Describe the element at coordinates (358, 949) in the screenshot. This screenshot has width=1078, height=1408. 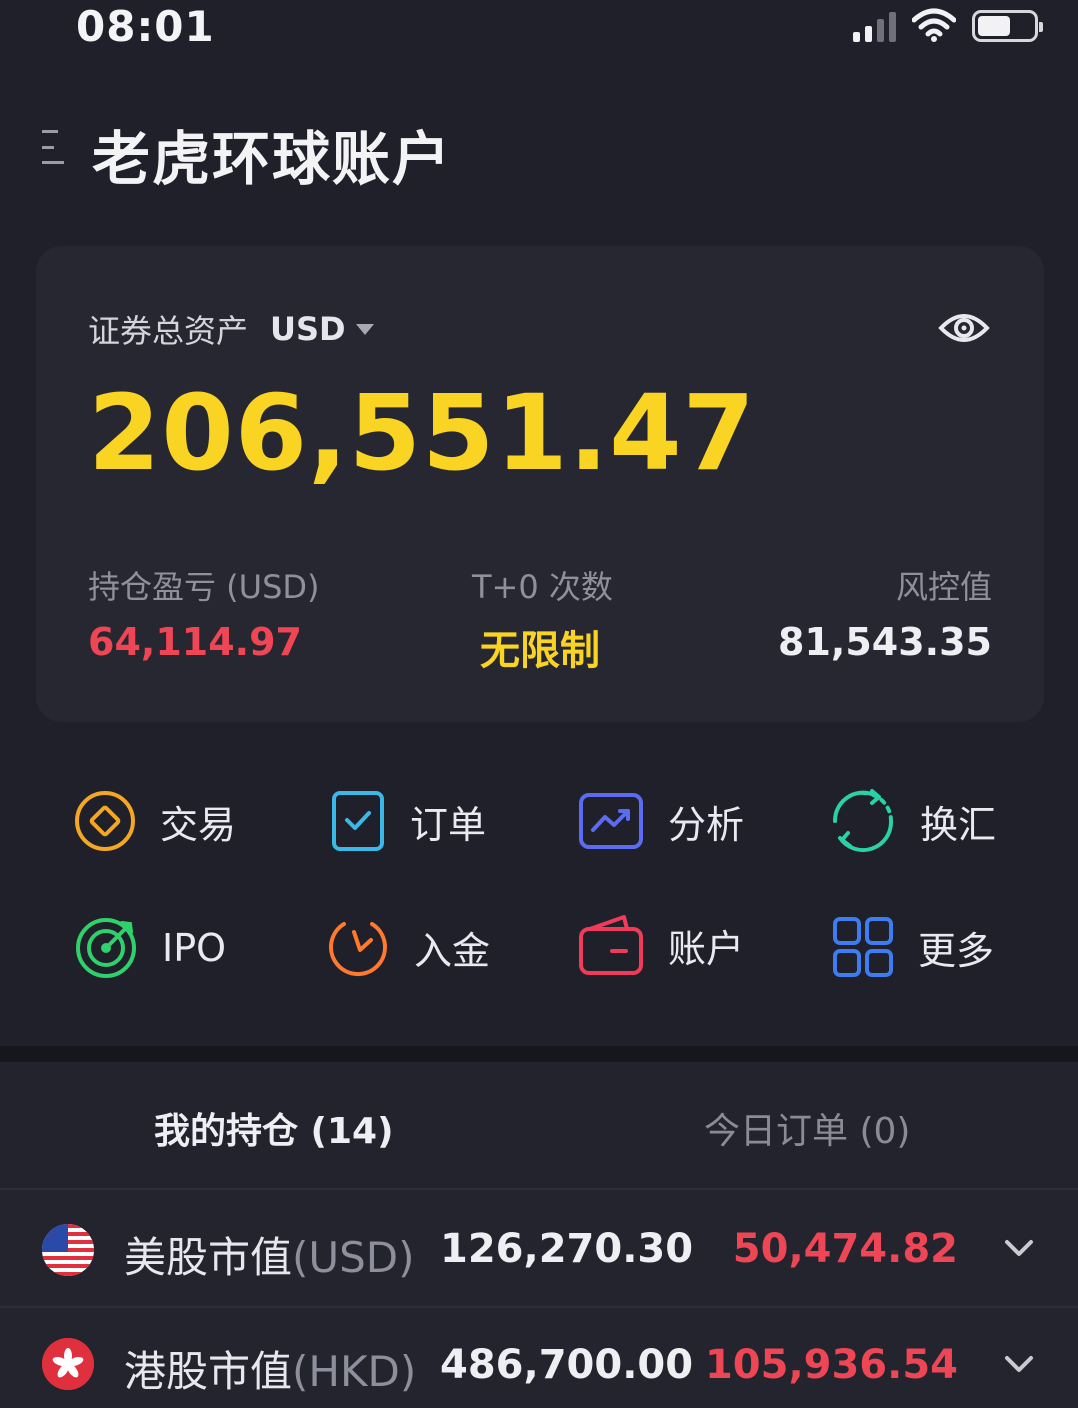
I see `deposit-icon` at that location.